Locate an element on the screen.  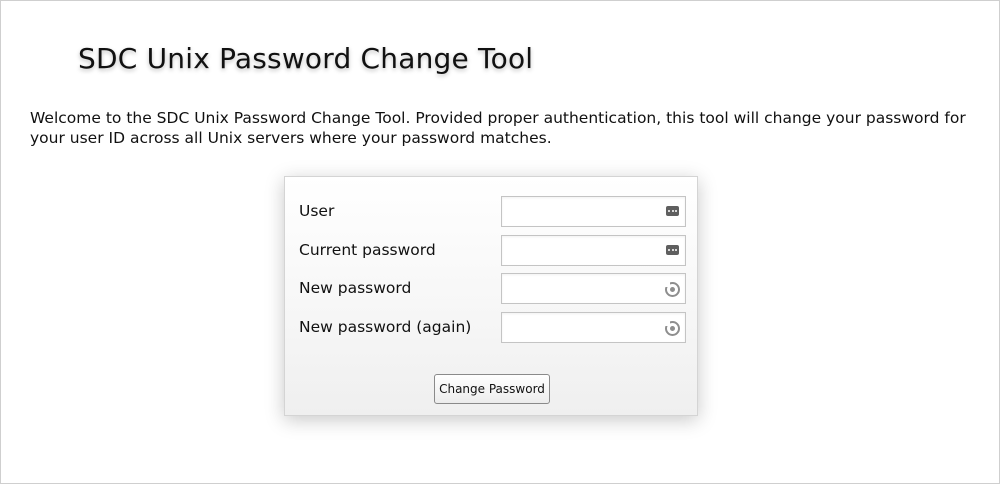
form-row-current-password: Current password is located at coordinates (491, 251).